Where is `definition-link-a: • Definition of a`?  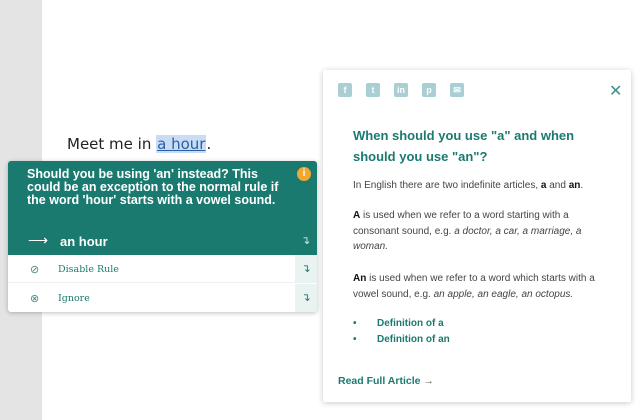
definition-link-a: • Definition of a is located at coordinates (478, 326).